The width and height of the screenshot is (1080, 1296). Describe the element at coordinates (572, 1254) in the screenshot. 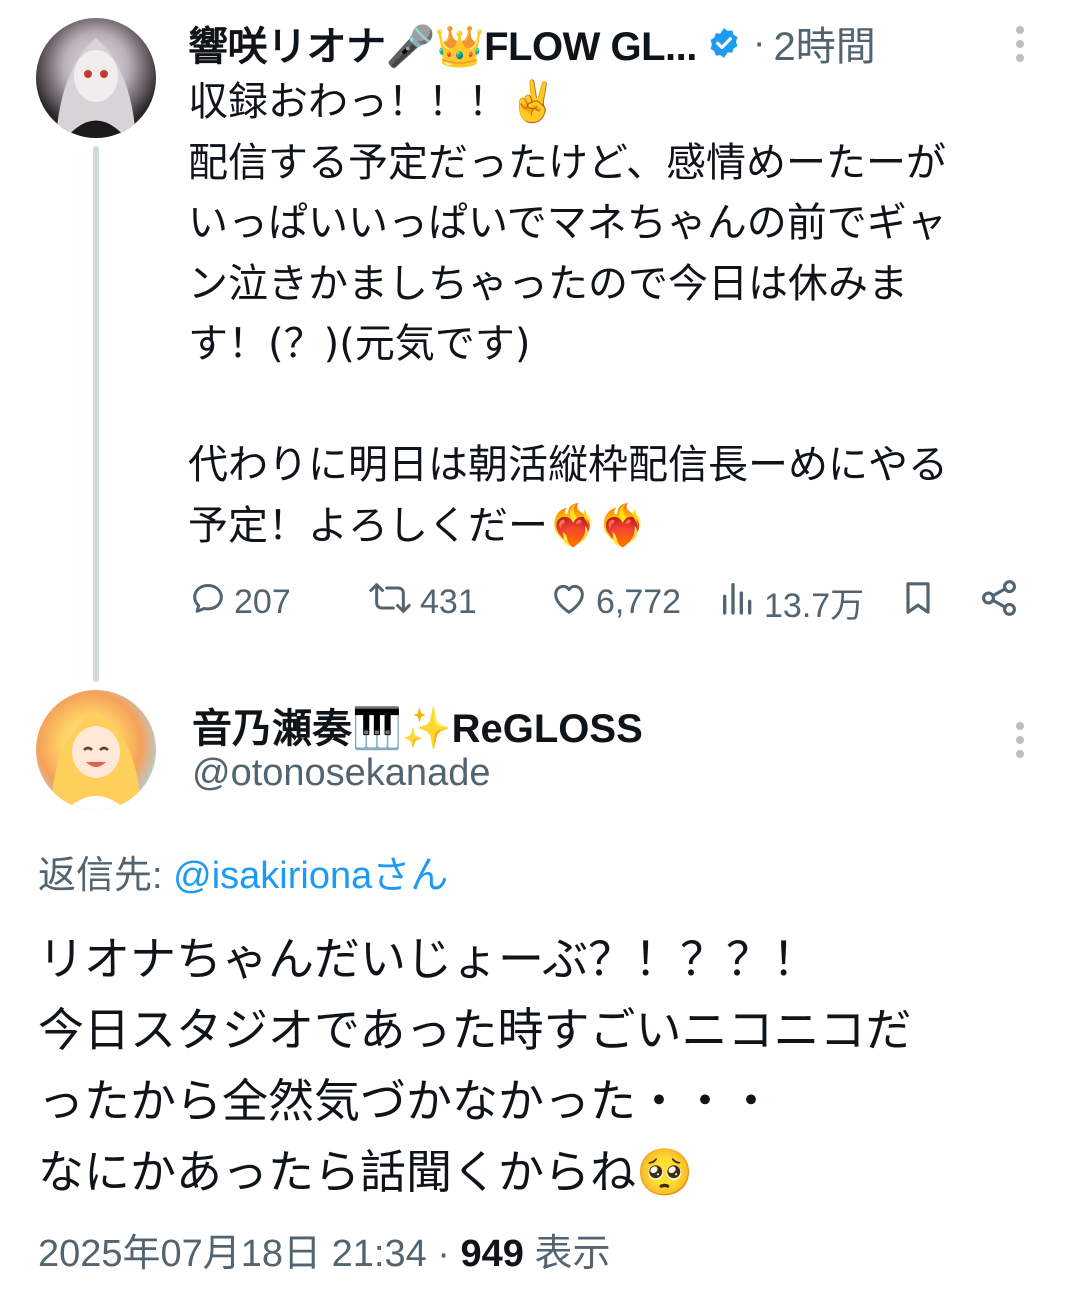

I see `views-label: 表示` at that location.